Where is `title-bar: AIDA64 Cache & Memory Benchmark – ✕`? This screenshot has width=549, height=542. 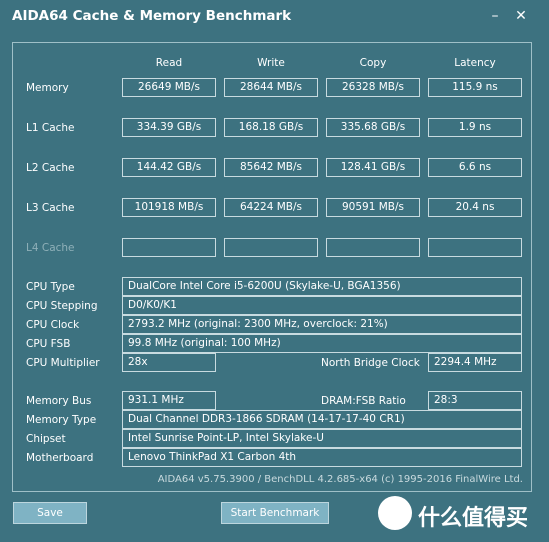
title-bar: AIDA64 Cache & Memory Benchmark – ✕ is located at coordinates (274, 17).